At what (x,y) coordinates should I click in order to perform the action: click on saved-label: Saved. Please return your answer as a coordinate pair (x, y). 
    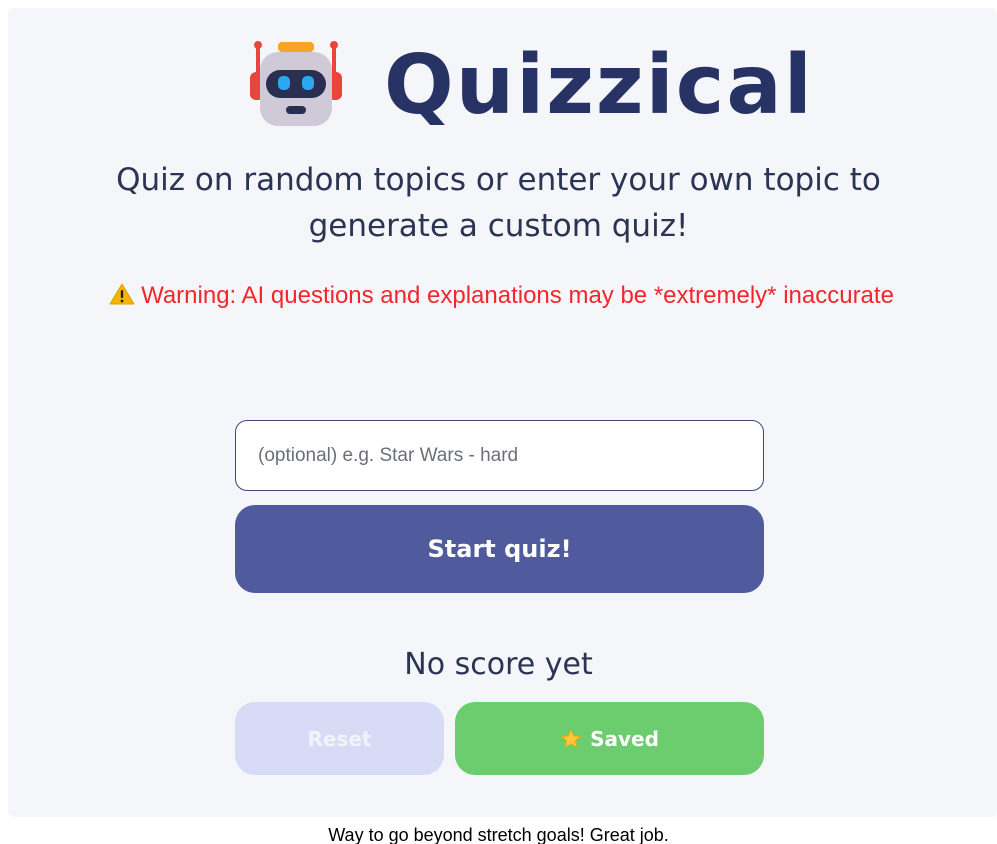
    Looking at the image, I should click on (624, 738).